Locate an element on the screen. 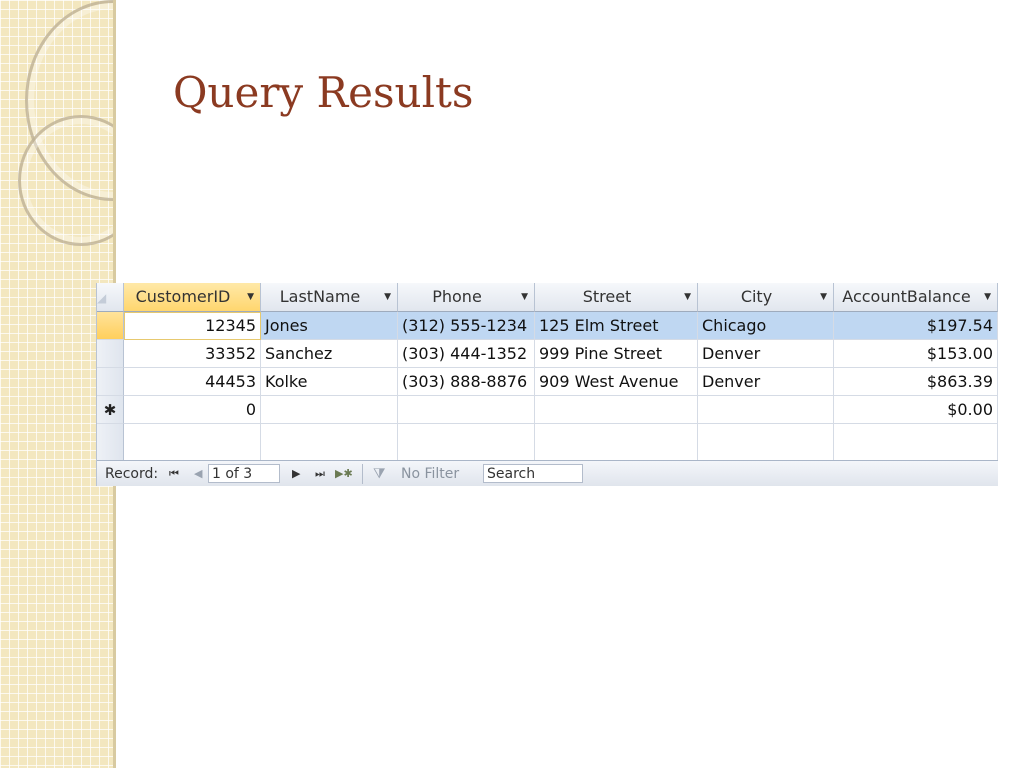  column-header-lastname: LastName ▼ is located at coordinates (329, 297).